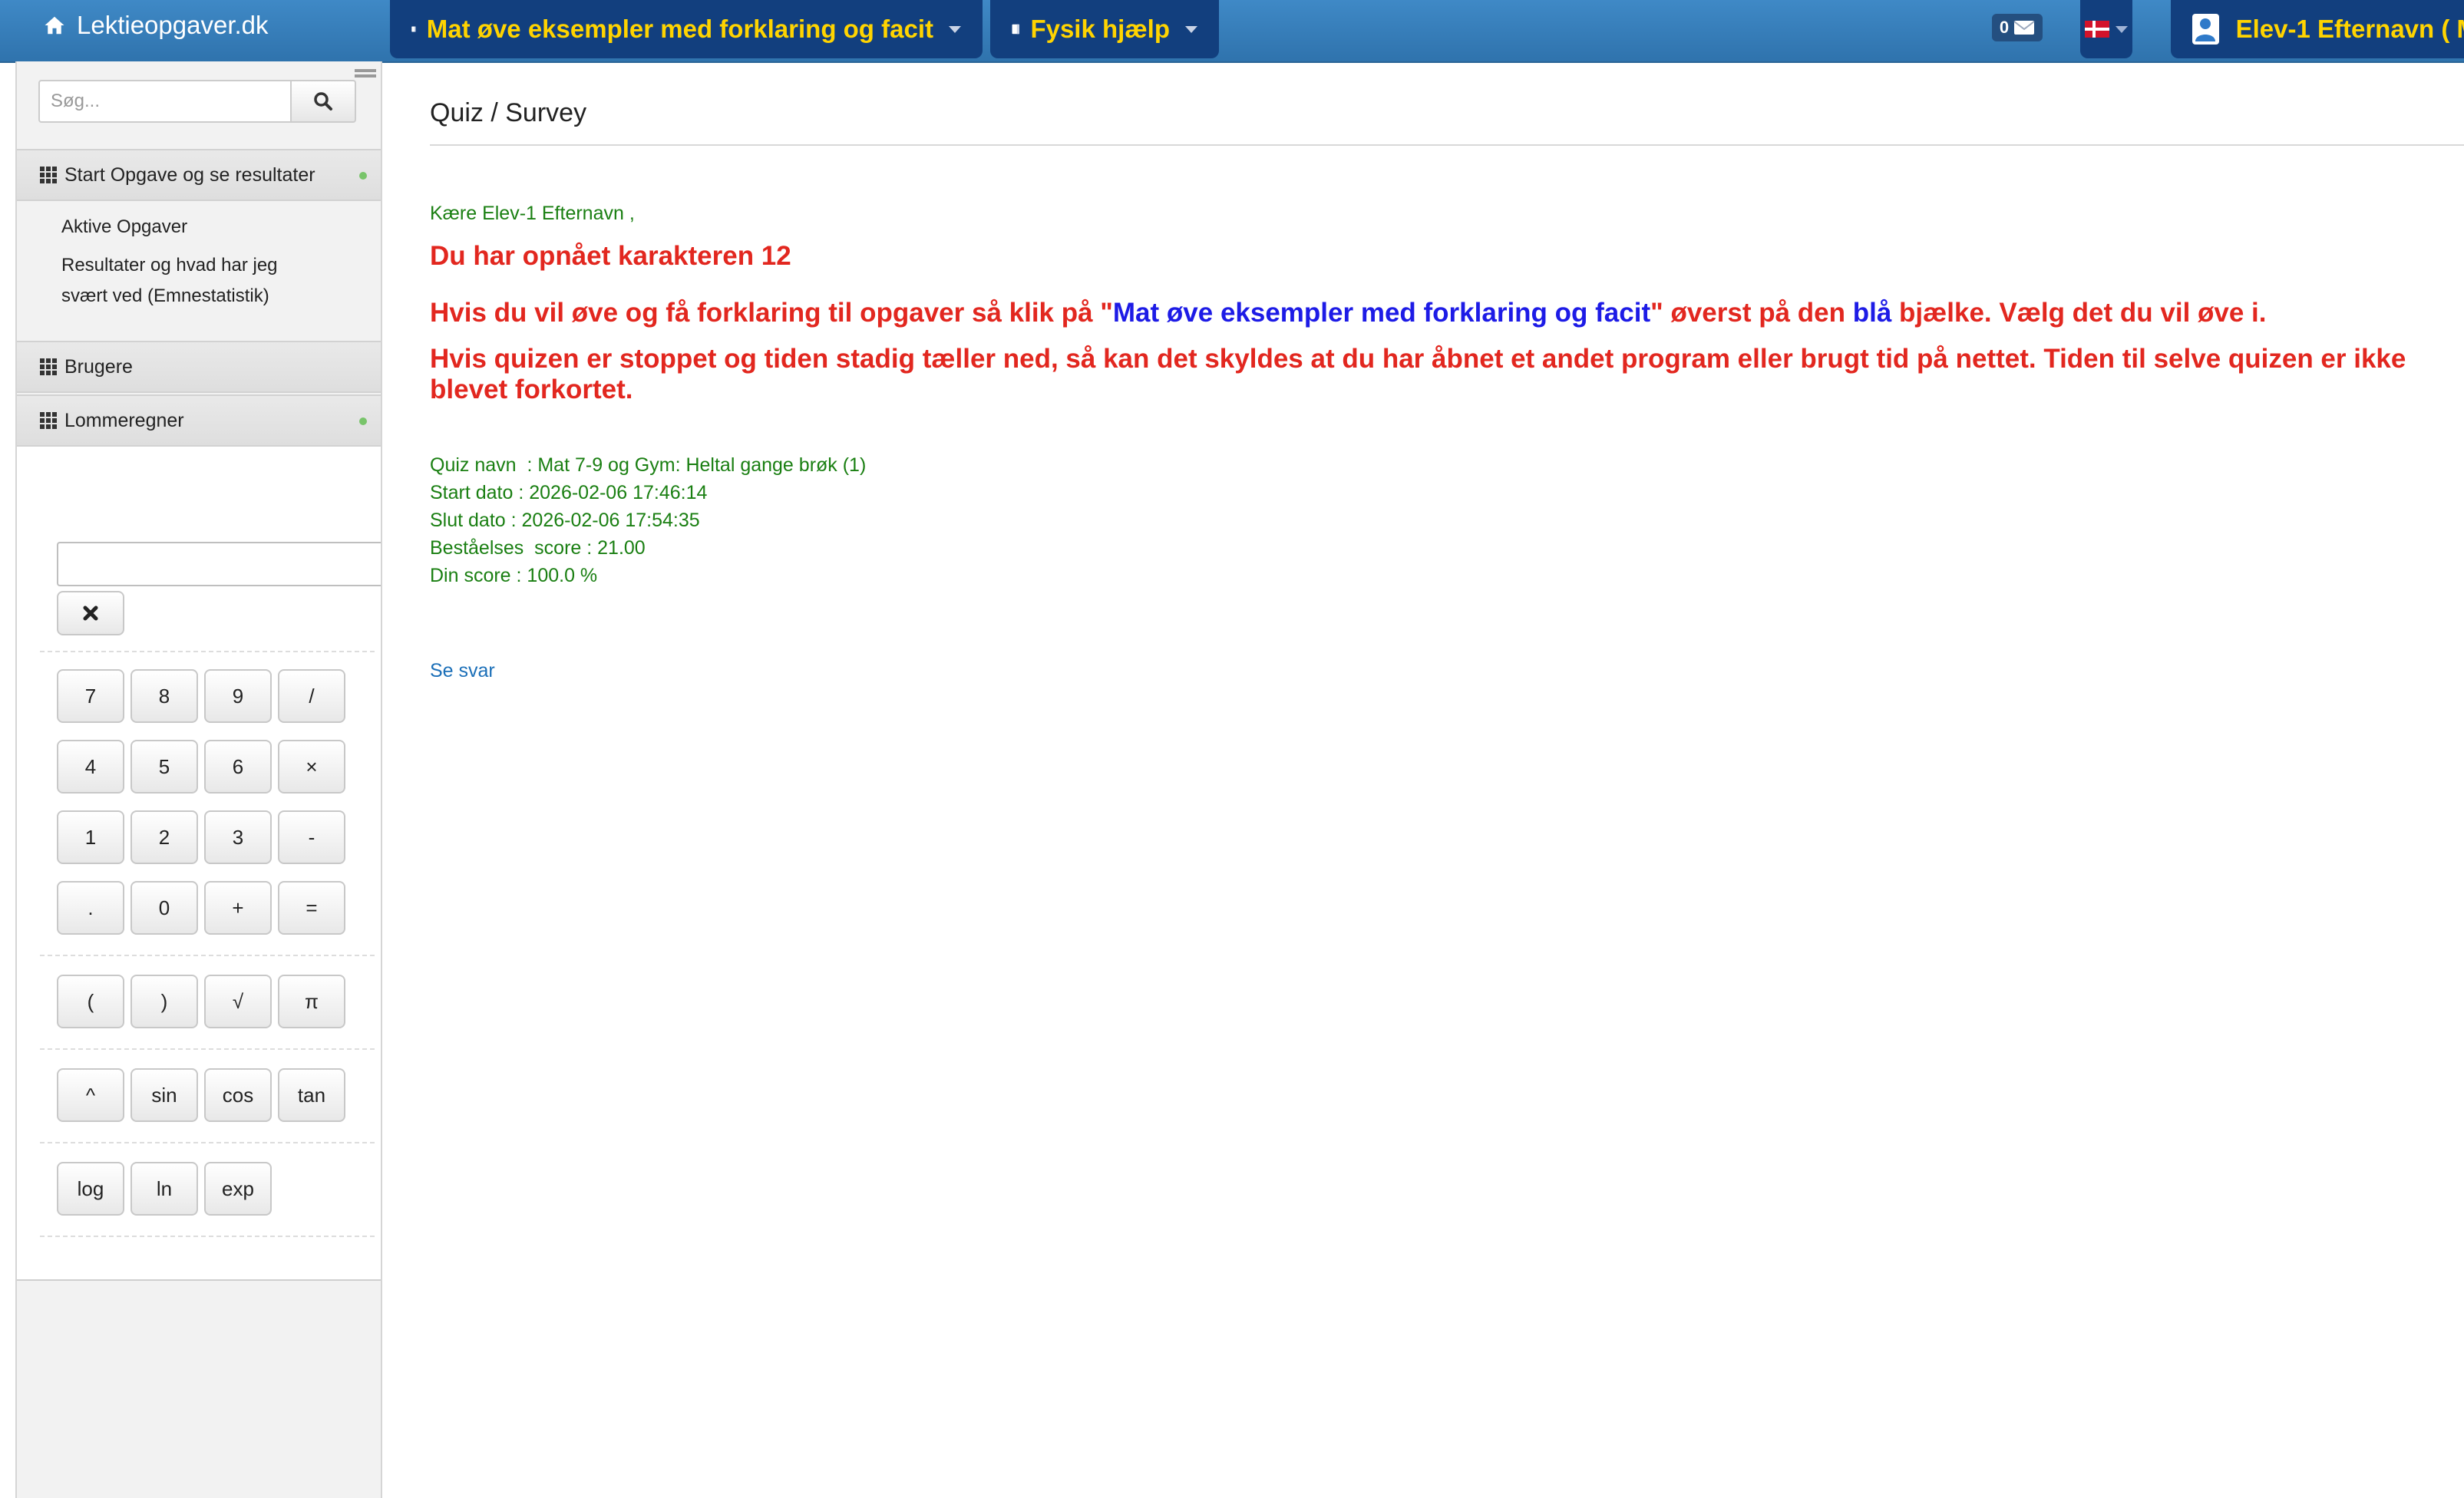  What do you see at coordinates (90, 1095) in the screenshot?
I see `calc-key: ^` at bounding box center [90, 1095].